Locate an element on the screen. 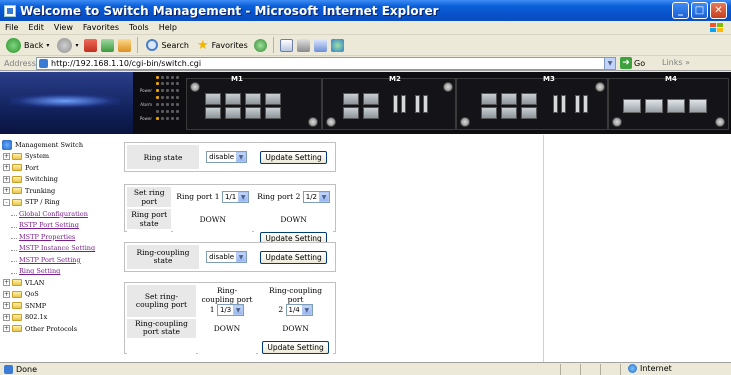  nav-item-trunking: + Trunking is located at coordinates (60, 191).